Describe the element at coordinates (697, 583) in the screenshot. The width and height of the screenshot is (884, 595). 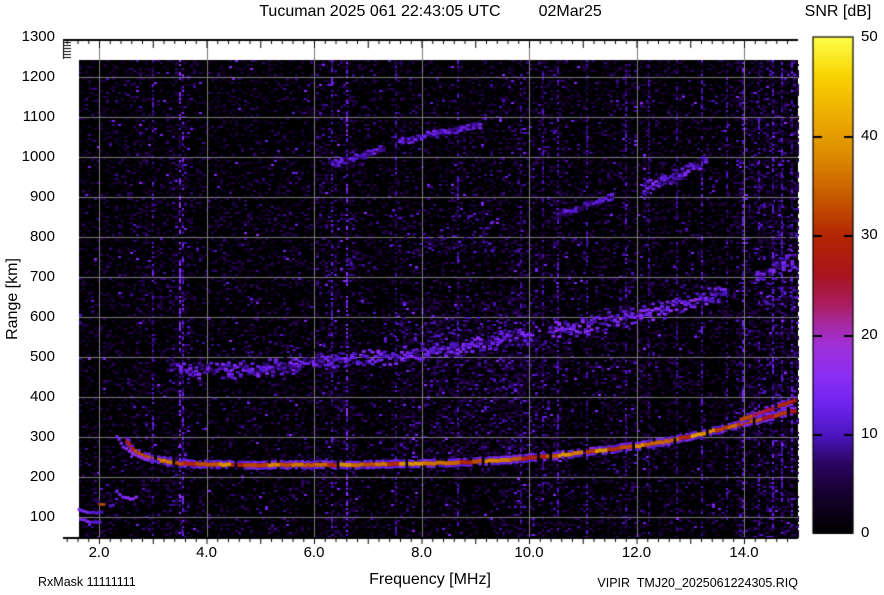
I see `filename-label: VIPIR TMJ20_2025061224305.RIQ` at that location.